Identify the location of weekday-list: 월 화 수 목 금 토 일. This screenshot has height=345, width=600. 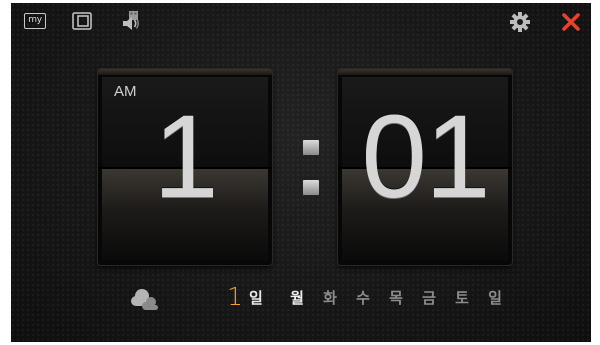
(396, 298).